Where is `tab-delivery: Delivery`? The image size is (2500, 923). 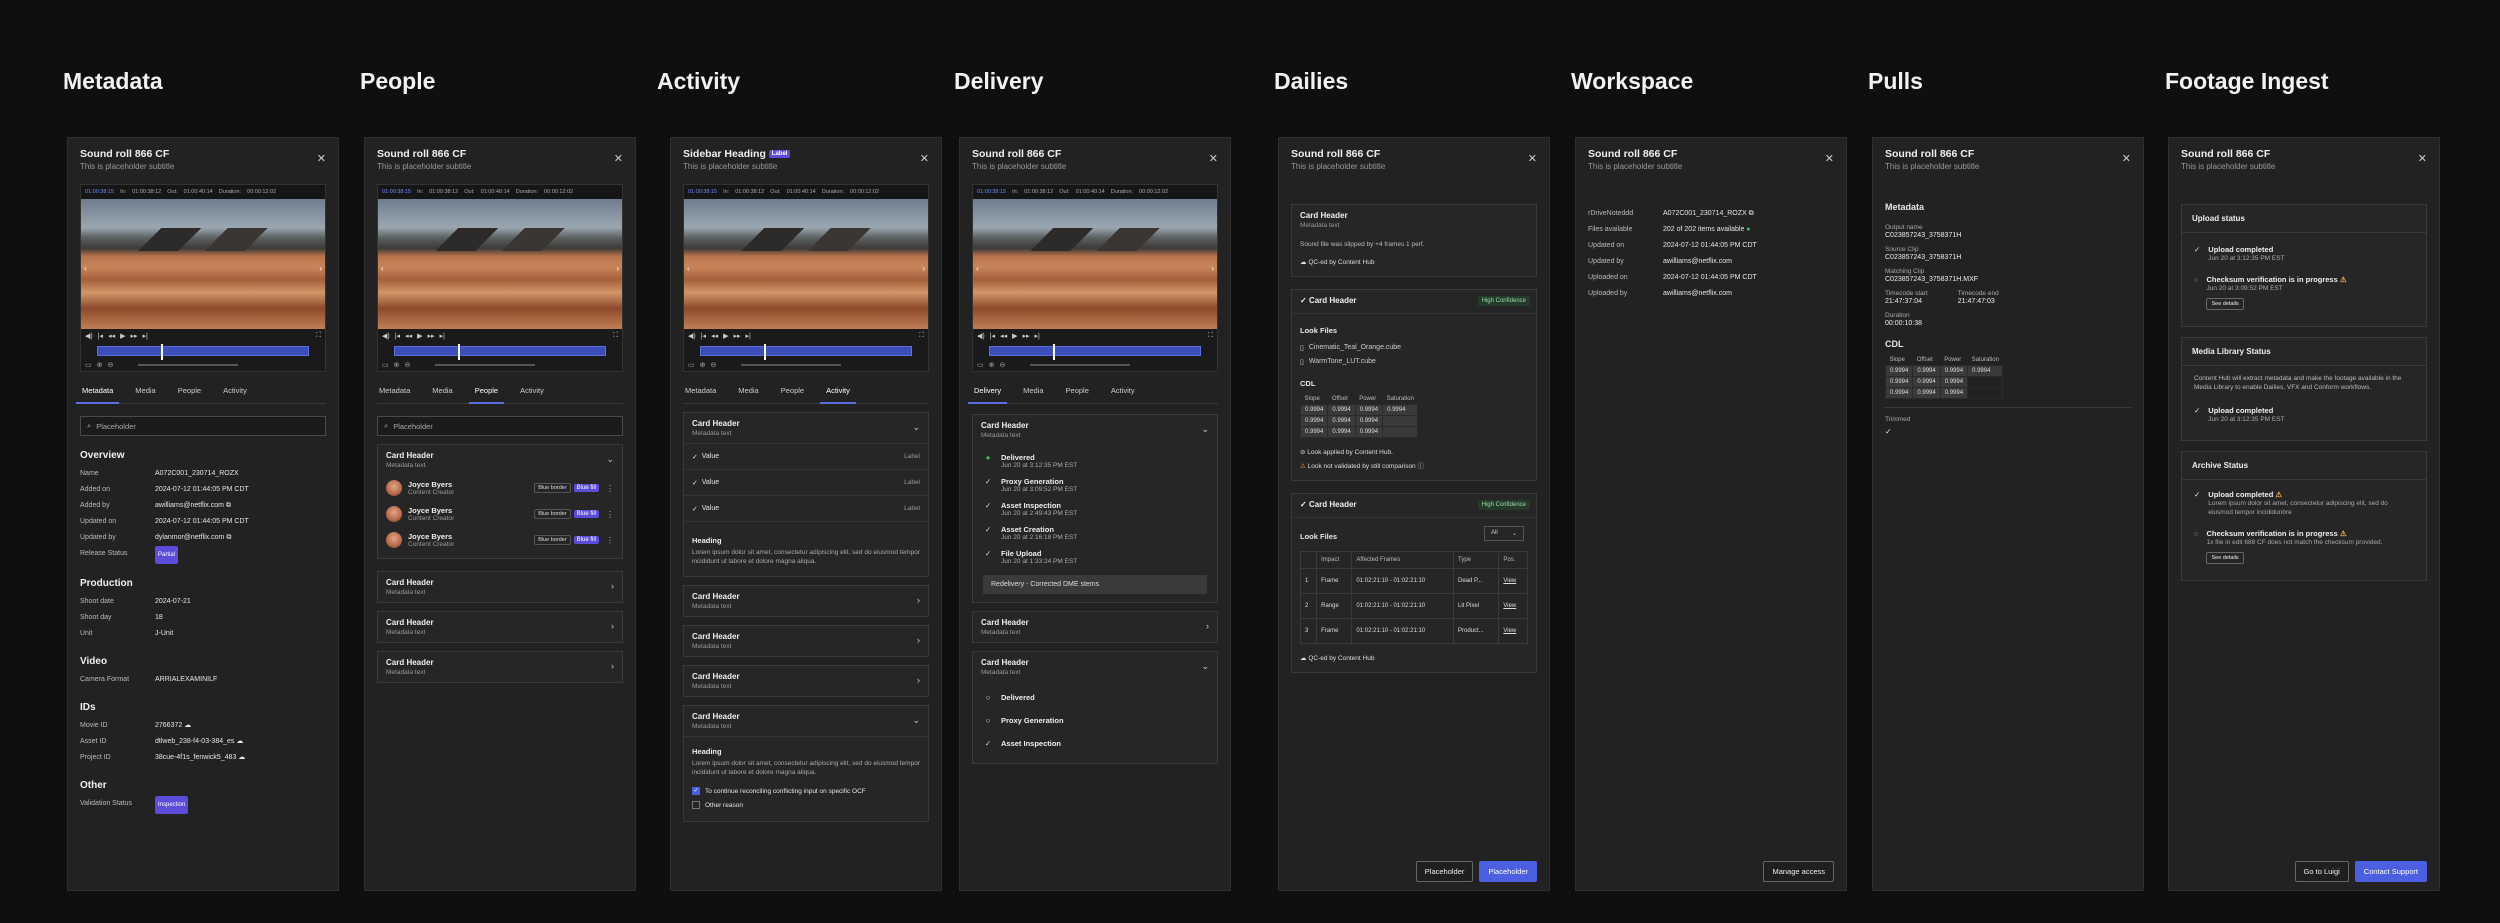
tab-delivery: Delivery is located at coordinates (987, 393).